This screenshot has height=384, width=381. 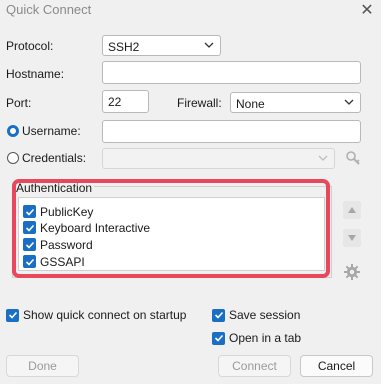 I want to click on protocol-label: Protocol:, so click(x=30, y=46).